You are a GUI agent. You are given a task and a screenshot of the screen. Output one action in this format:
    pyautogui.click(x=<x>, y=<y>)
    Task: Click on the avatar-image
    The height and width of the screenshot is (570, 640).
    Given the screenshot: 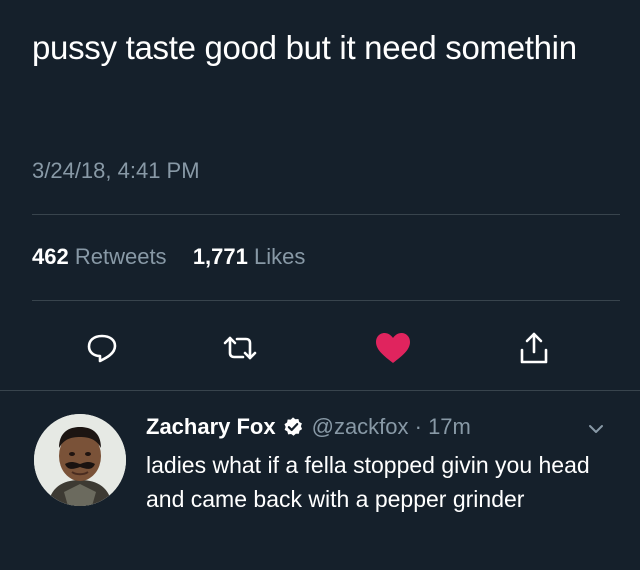 What is the action you would take?
    pyautogui.click(x=80, y=460)
    